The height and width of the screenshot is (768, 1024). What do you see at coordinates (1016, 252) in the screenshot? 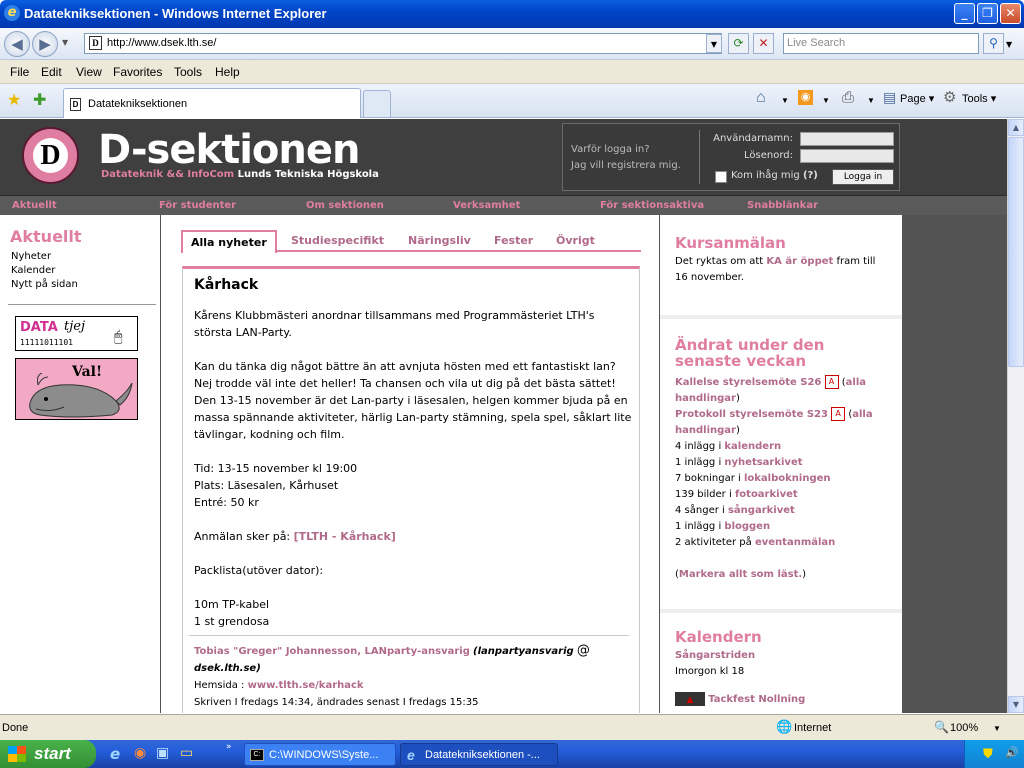
I see `scroll-thumb` at bounding box center [1016, 252].